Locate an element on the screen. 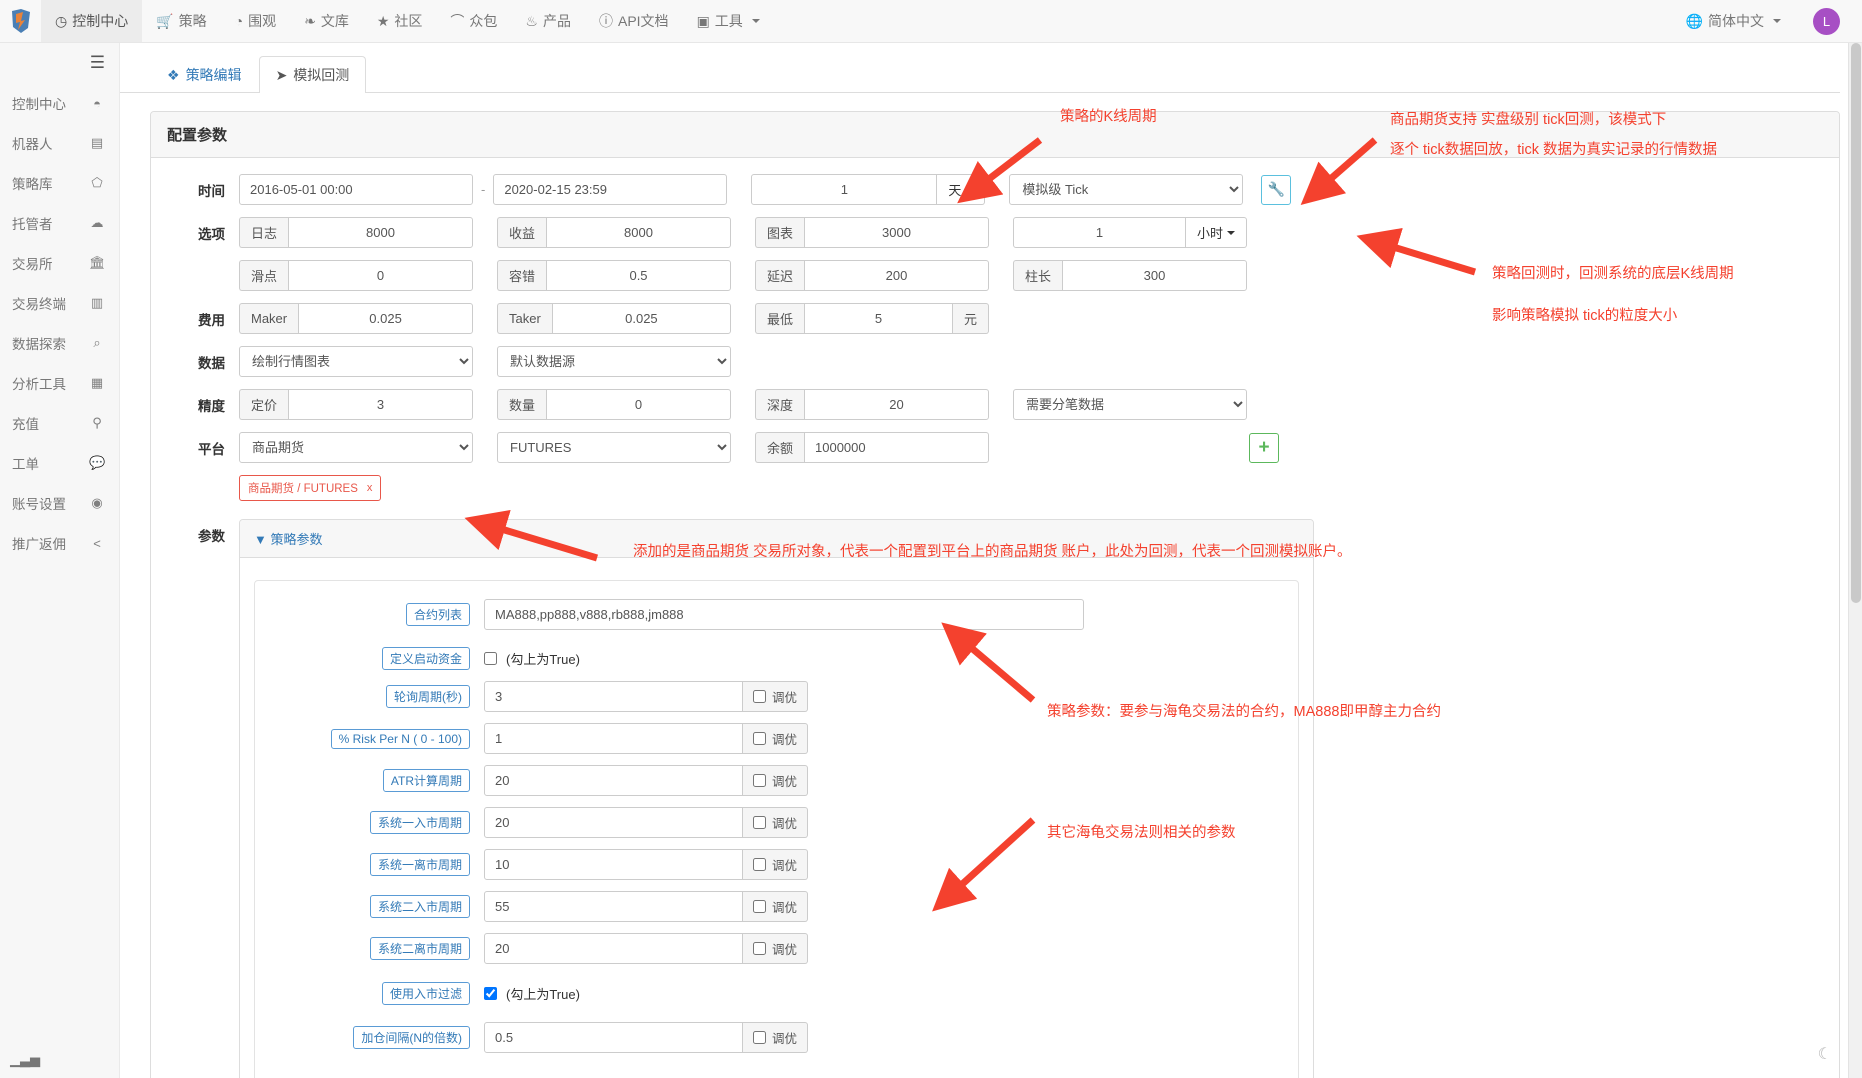 This screenshot has height=1078, width=1862. plug-icon: ⚲ is located at coordinates (97, 422).